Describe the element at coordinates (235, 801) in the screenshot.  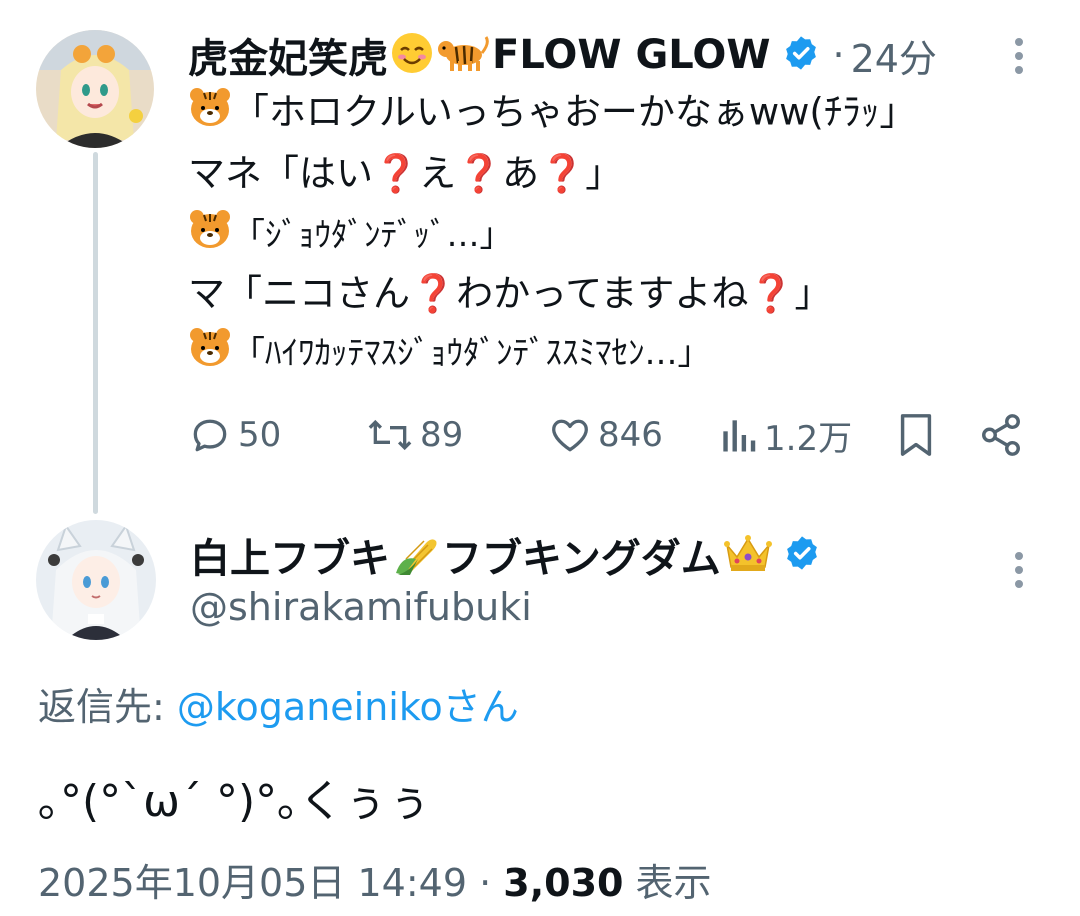
I see `tweet-text: ｡°(°`ω´ °)°｡くぅぅ` at that location.